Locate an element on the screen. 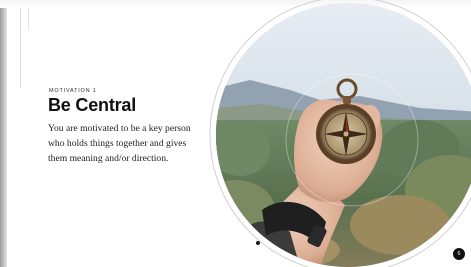 The width and height of the screenshot is (471, 267). page-number-badge: 6 is located at coordinates (459, 254).